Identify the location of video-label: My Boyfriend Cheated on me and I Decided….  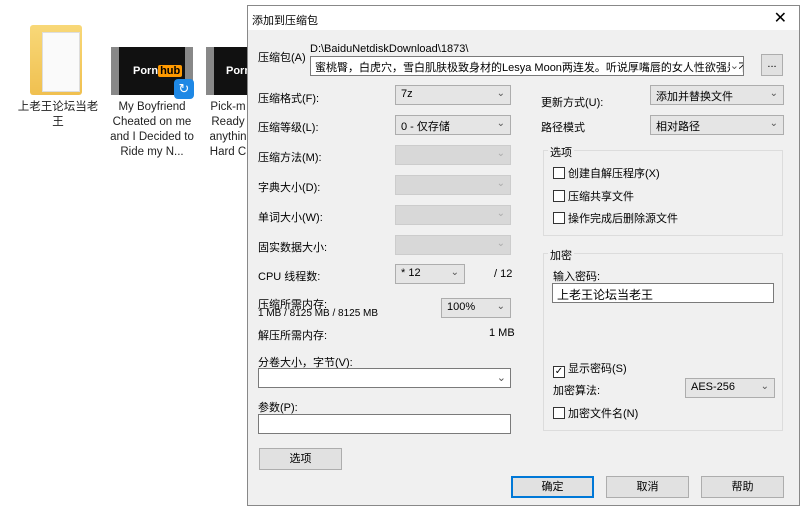
(152, 129).